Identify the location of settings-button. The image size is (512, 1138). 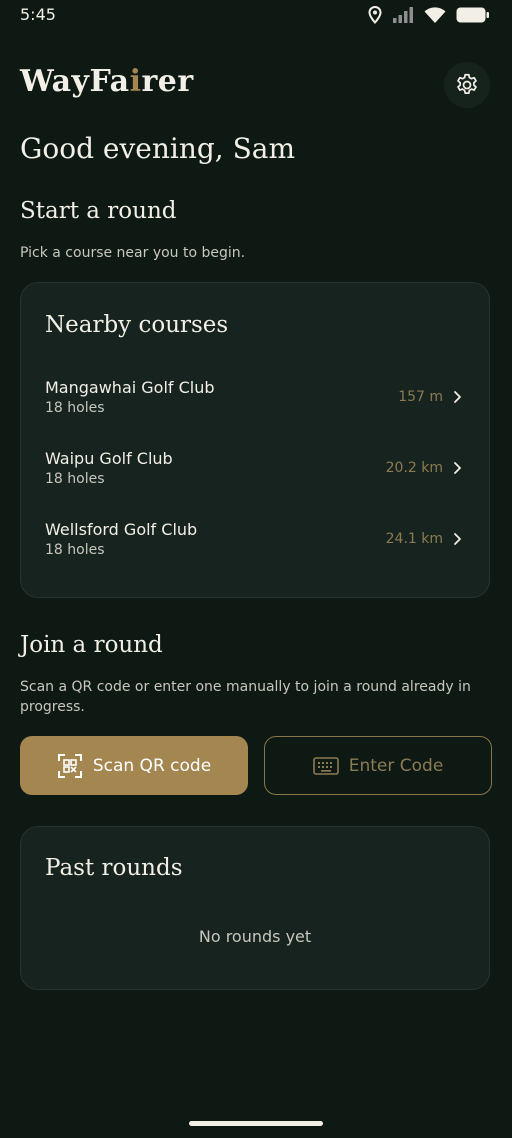
(467, 85).